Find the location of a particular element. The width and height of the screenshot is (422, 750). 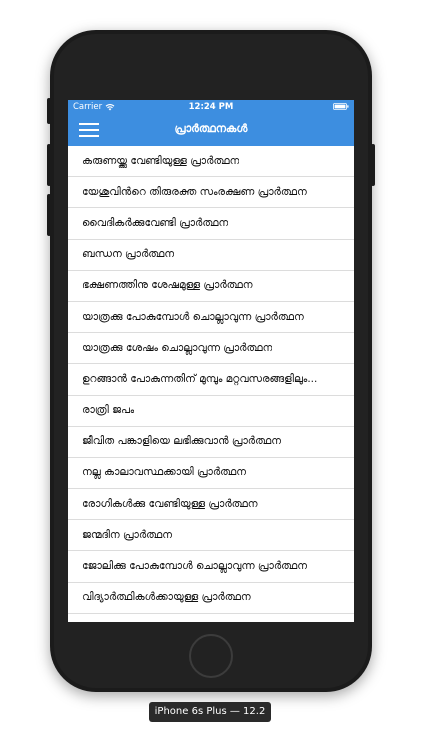

list-item: കരുണയ്ക്കു വേണ്ടിയുള്ള പ്രാർത്ഥന is located at coordinates (211, 162).